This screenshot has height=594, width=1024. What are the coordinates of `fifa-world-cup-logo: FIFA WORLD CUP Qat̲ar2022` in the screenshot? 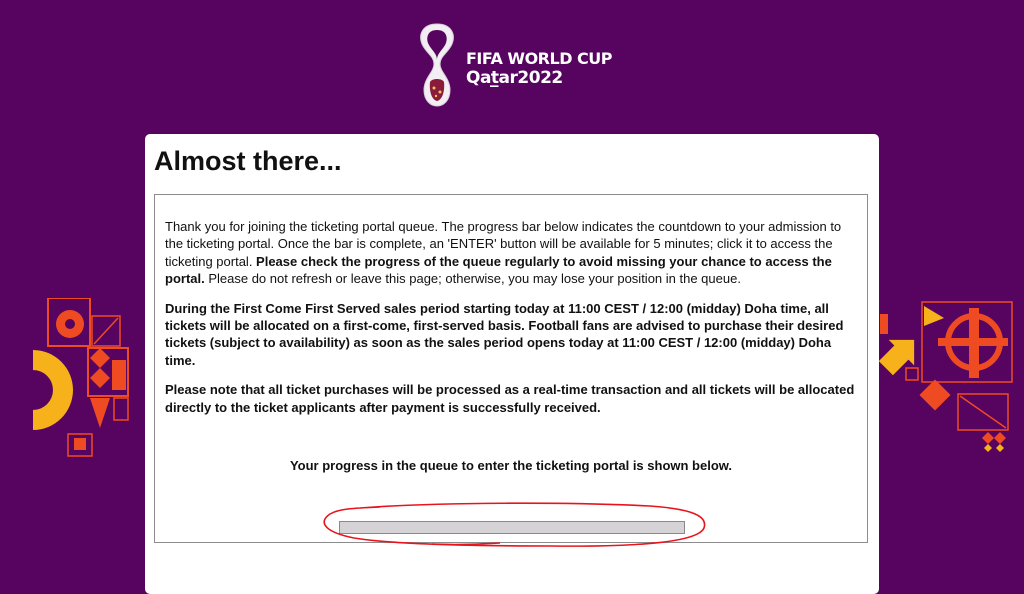 It's located at (514, 65).